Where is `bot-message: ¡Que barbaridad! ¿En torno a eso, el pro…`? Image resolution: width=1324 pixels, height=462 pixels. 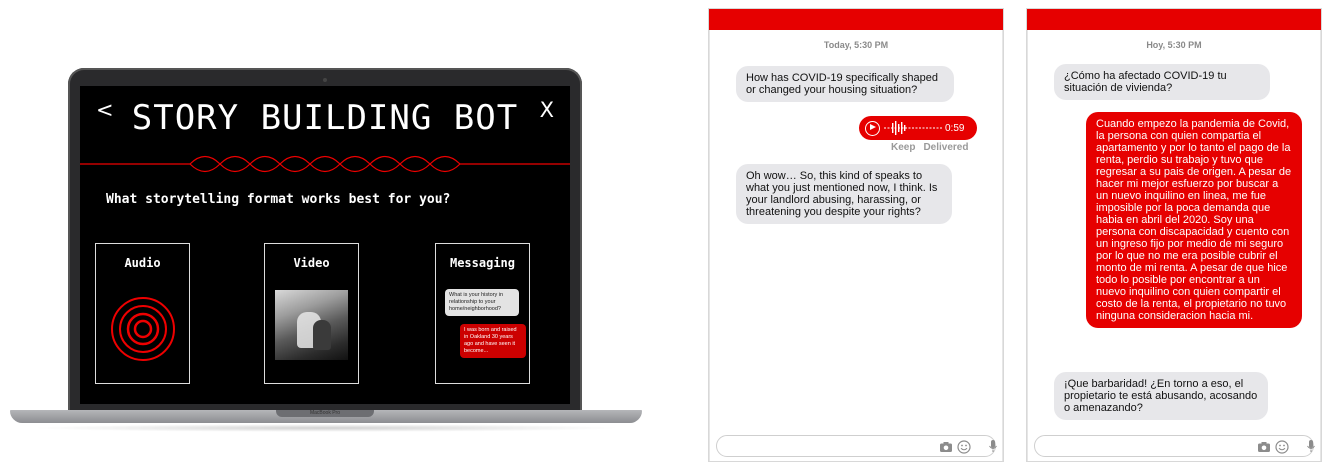
bot-message: ¡Que barbaridad! ¿En torno a eso, el pro… is located at coordinates (1161, 396).